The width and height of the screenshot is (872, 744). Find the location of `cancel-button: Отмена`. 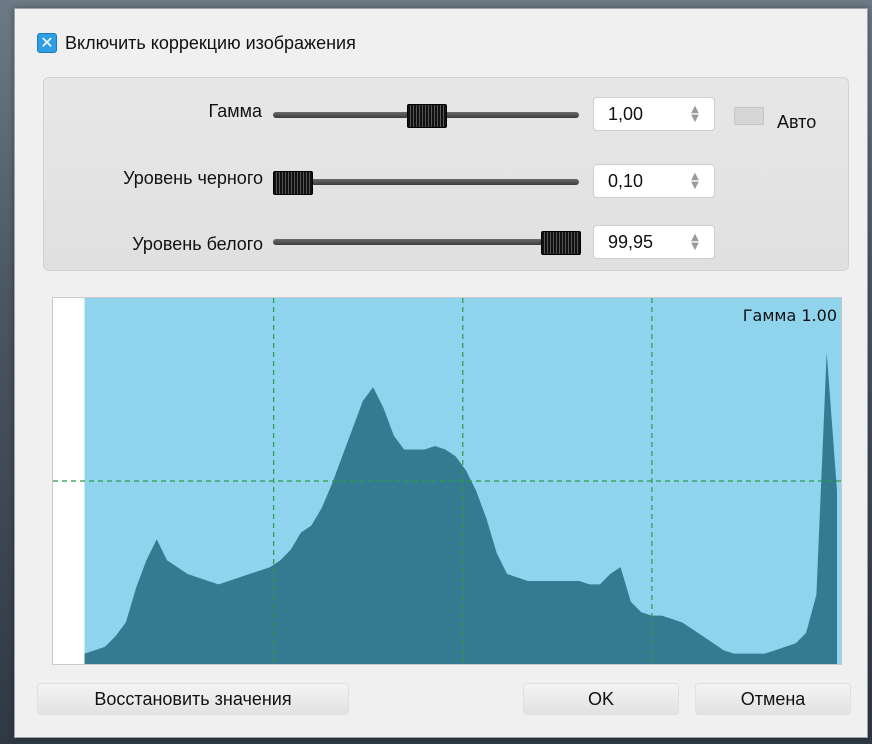

cancel-button: Отмена is located at coordinates (773, 699).